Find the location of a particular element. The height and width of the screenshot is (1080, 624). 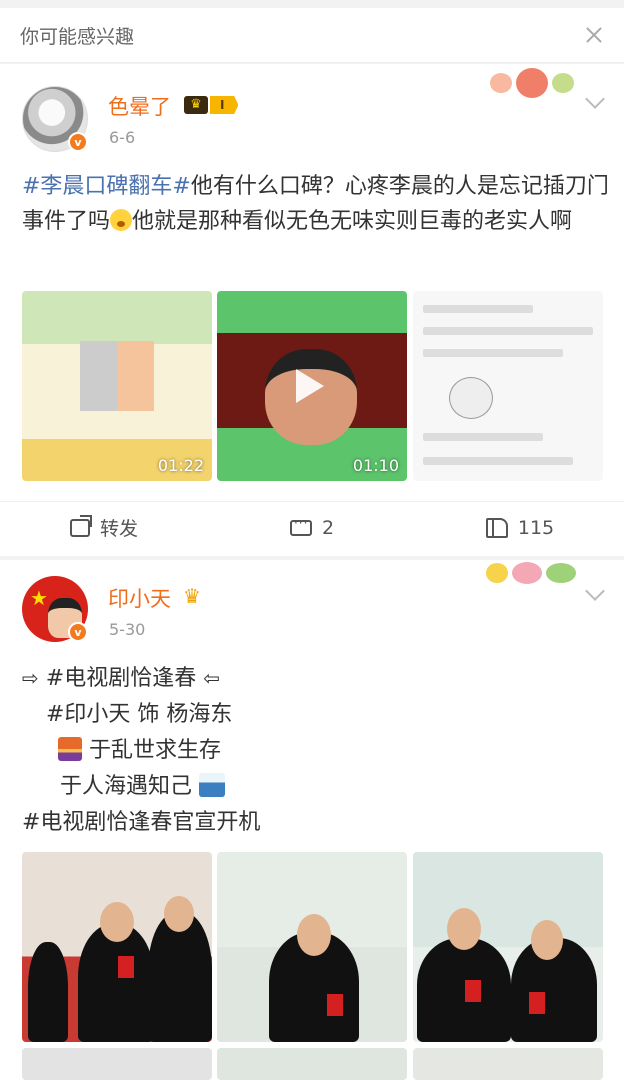

sparkle-icon is located at coordinates (527, 573).